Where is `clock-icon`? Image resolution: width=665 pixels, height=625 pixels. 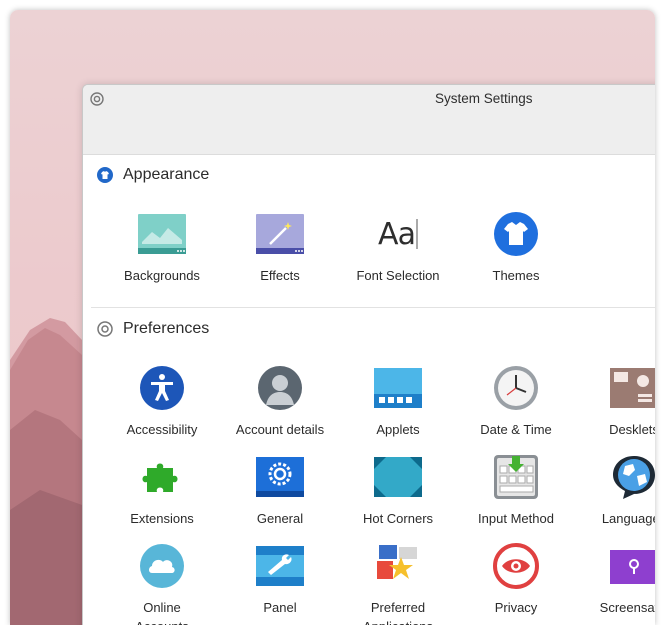 clock-icon is located at coordinates (516, 388).